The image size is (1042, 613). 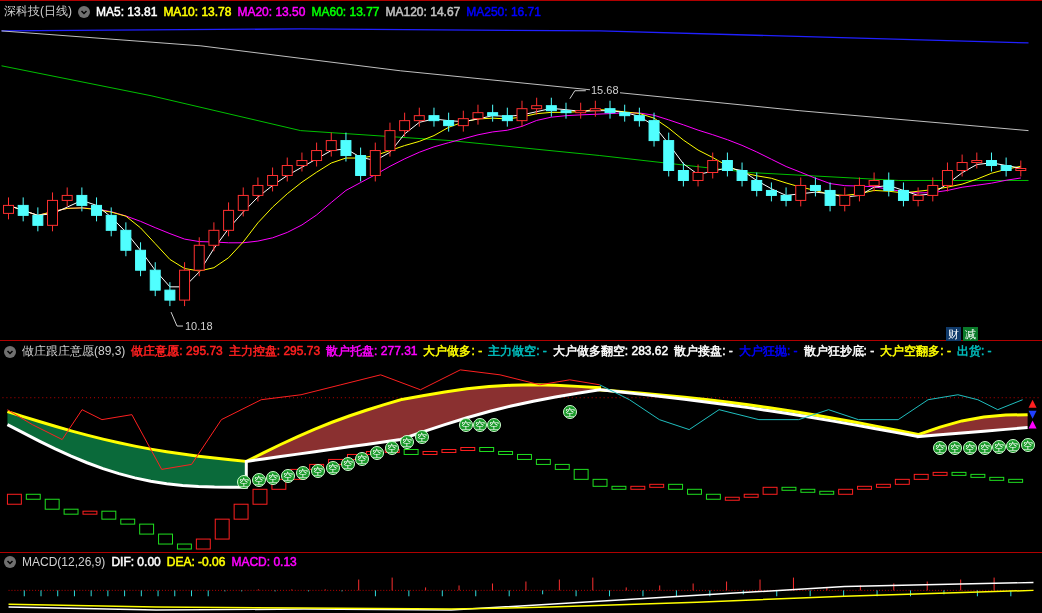 I want to click on leader-line, so click(x=177, y=319).